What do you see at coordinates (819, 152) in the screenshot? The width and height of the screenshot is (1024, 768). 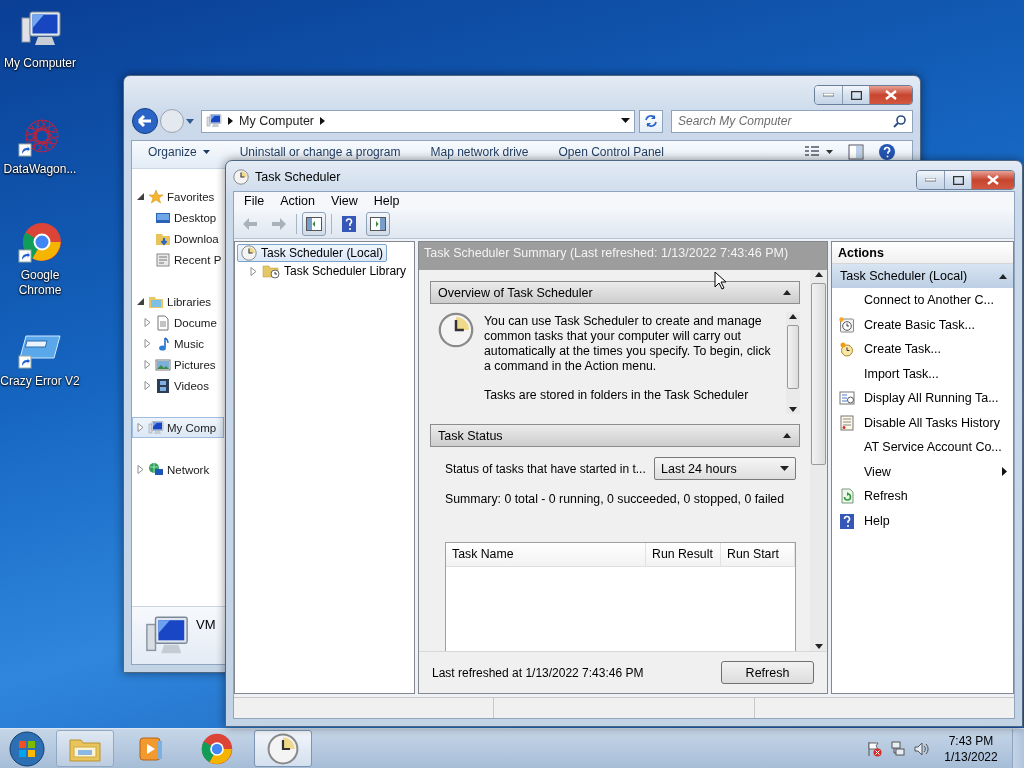 I see `view-options-icon` at bounding box center [819, 152].